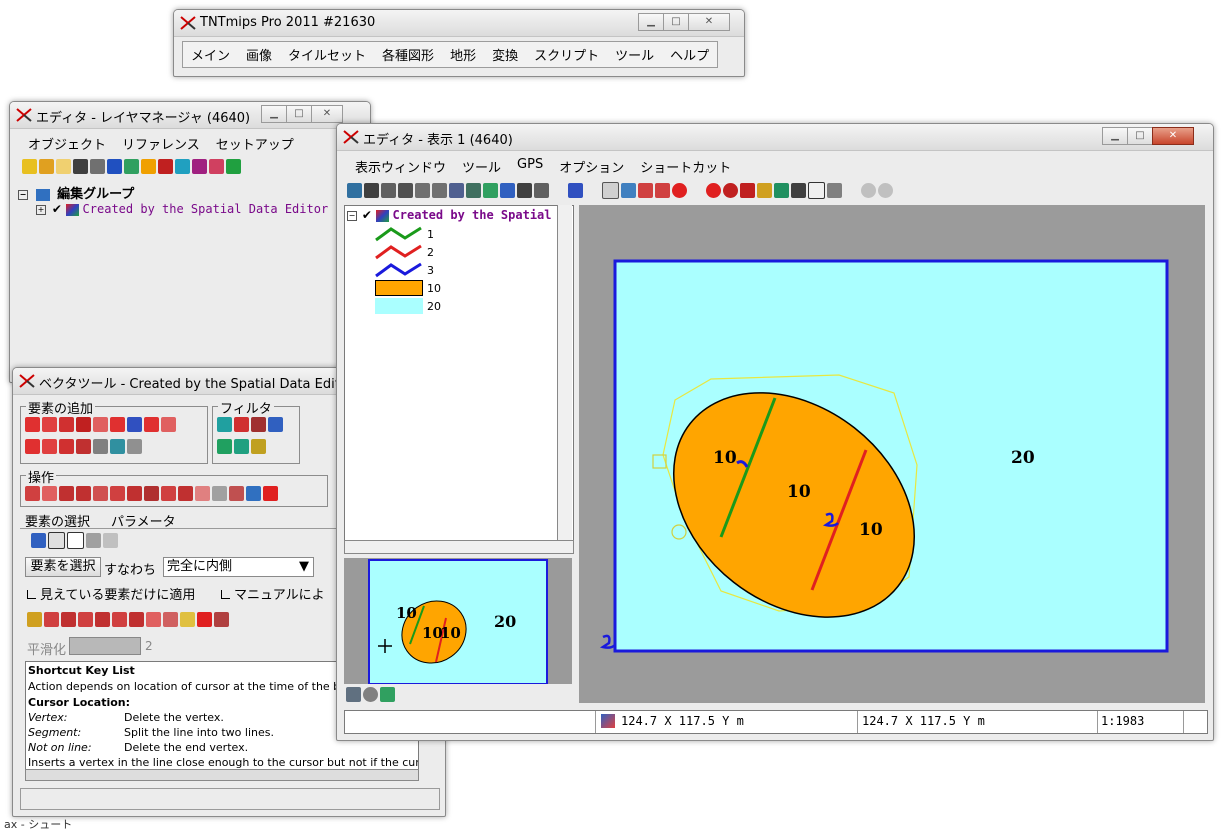  Describe the element at coordinates (100, 424) in the screenshot. I see `add-rect-icon` at that location.